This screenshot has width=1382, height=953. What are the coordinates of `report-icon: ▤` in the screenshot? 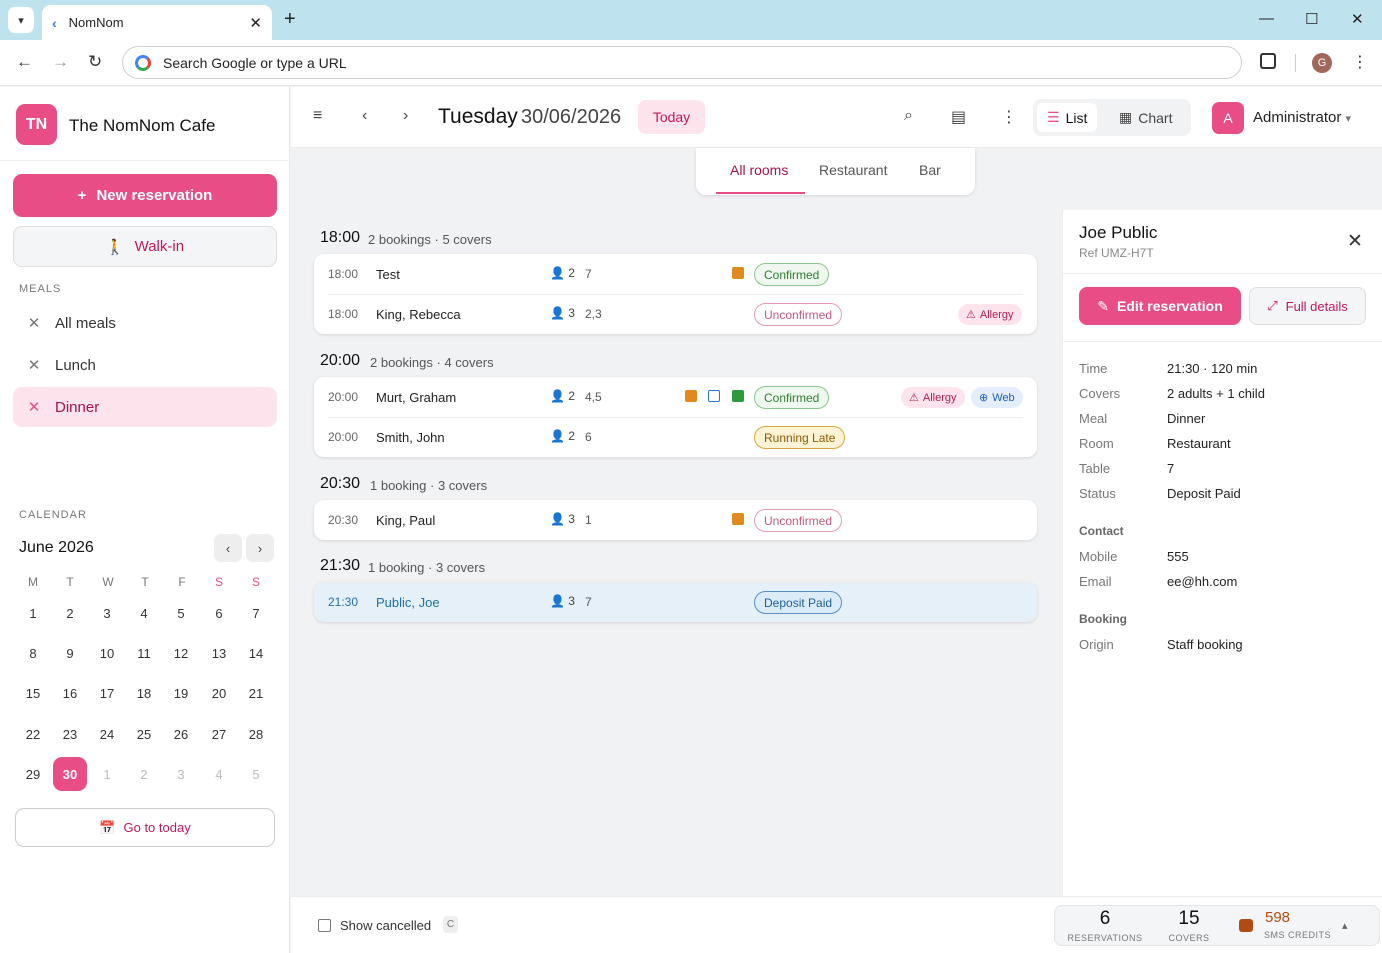 It's located at (958, 117).